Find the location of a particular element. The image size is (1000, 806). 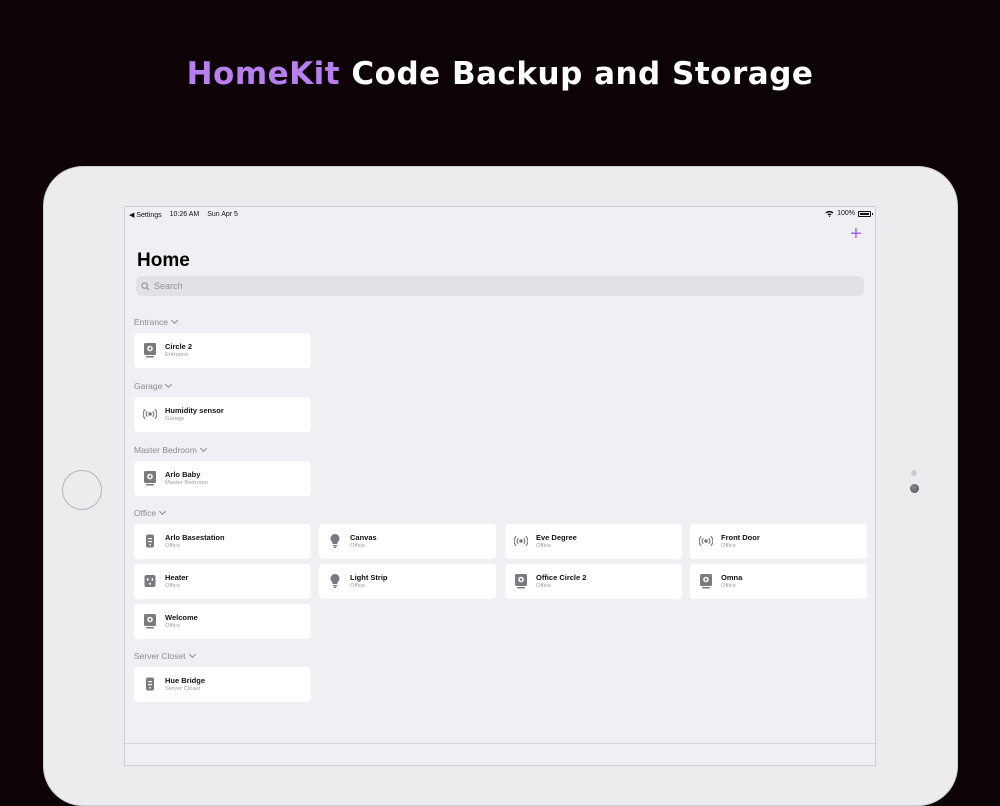

section-header-entrance: Entrance is located at coordinates (156, 321).